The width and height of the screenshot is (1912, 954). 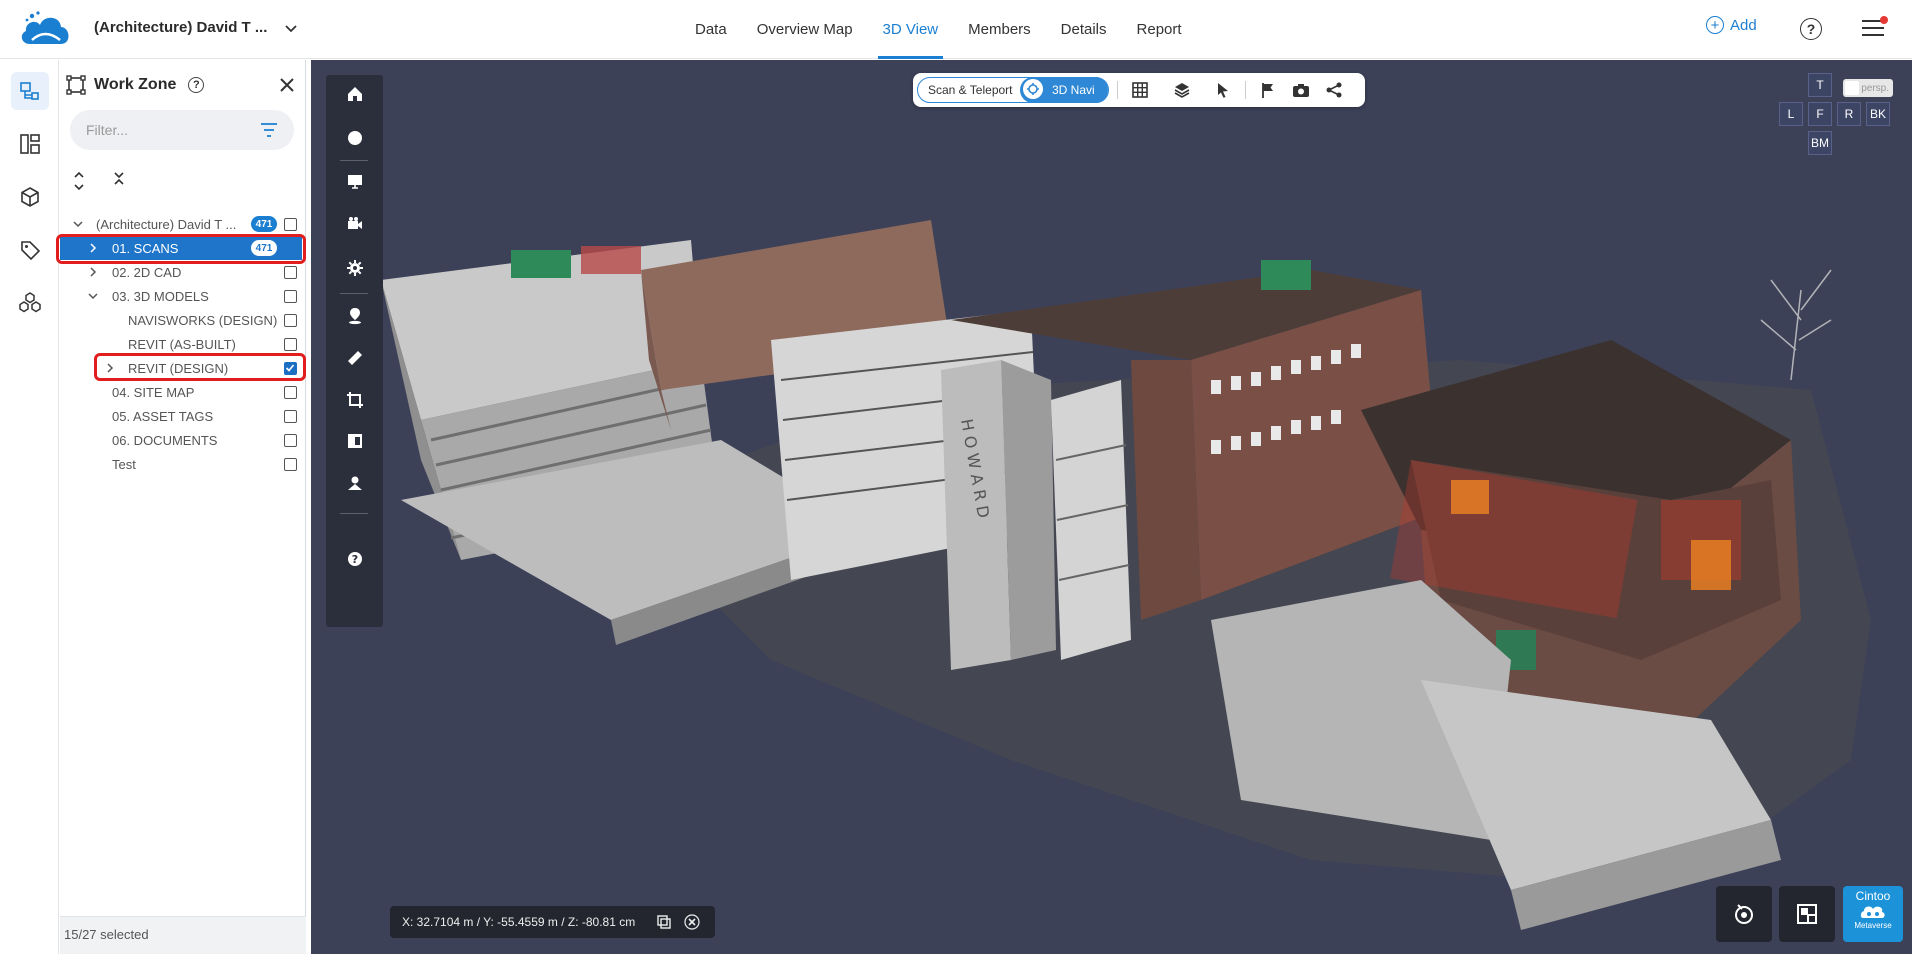 What do you see at coordinates (805, 29) in the screenshot?
I see `tab-overview-map: Overview Map` at bounding box center [805, 29].